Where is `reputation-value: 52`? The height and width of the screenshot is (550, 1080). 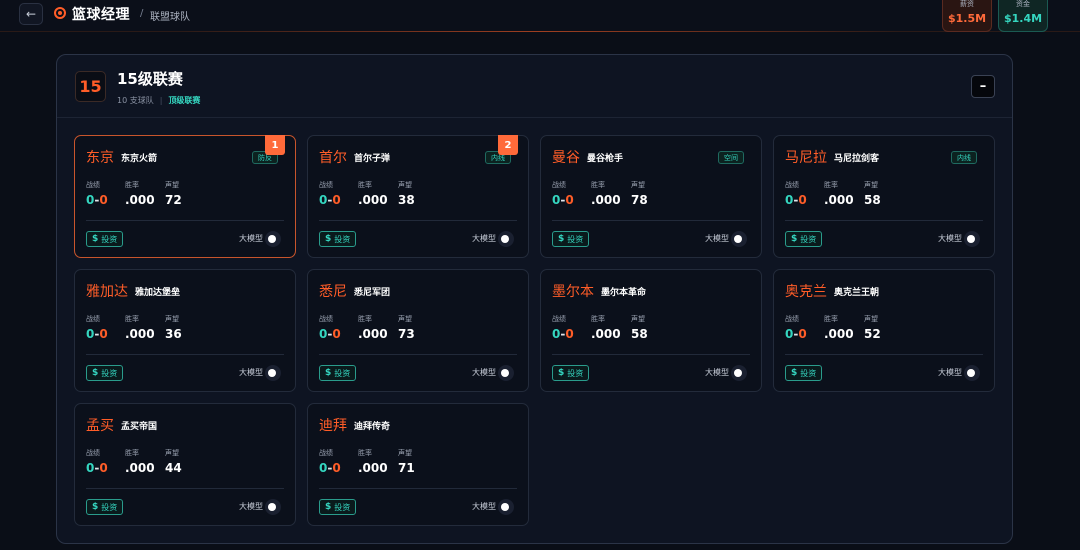
reputation-value: 52 is located at coordinates (872, 334).